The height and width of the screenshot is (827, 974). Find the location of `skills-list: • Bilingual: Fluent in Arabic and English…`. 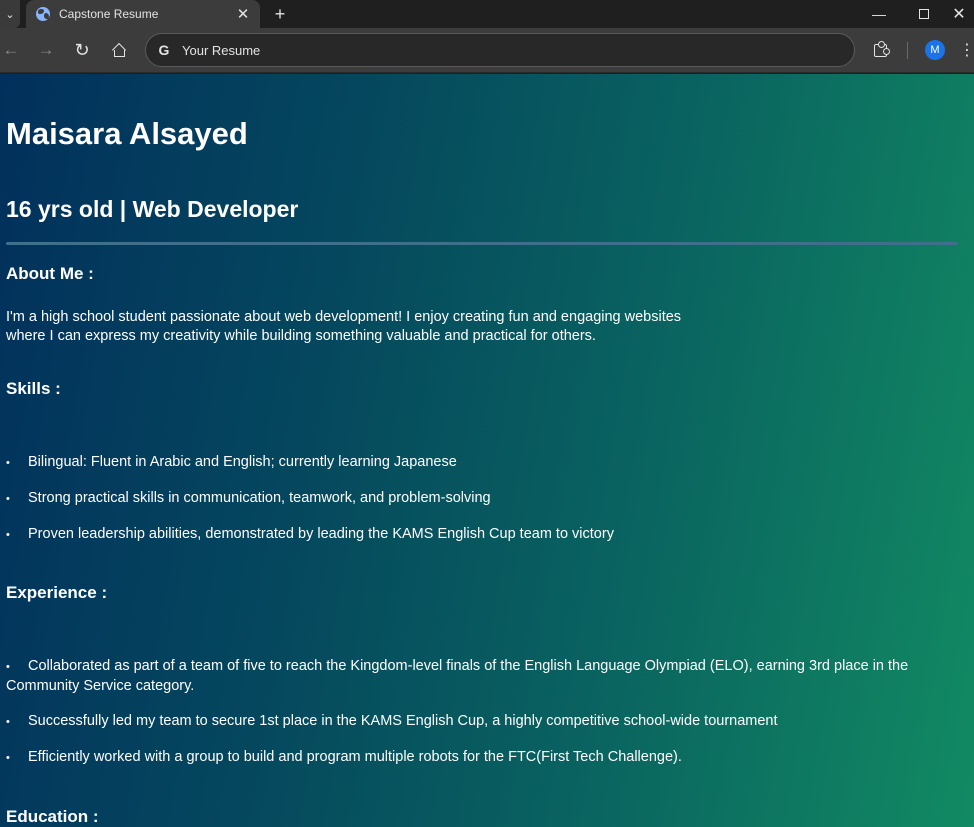

skills-list: • Bilingual: Fluent in Arabic and English… is located at coordinates (481, 507).